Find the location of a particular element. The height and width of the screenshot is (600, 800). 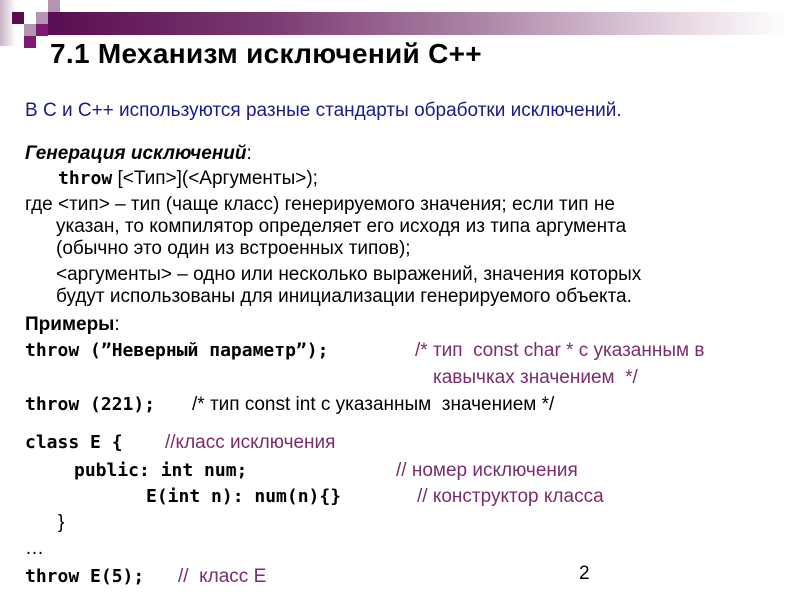

example-2-line: throw (221); is located at coordinates (90, 405).